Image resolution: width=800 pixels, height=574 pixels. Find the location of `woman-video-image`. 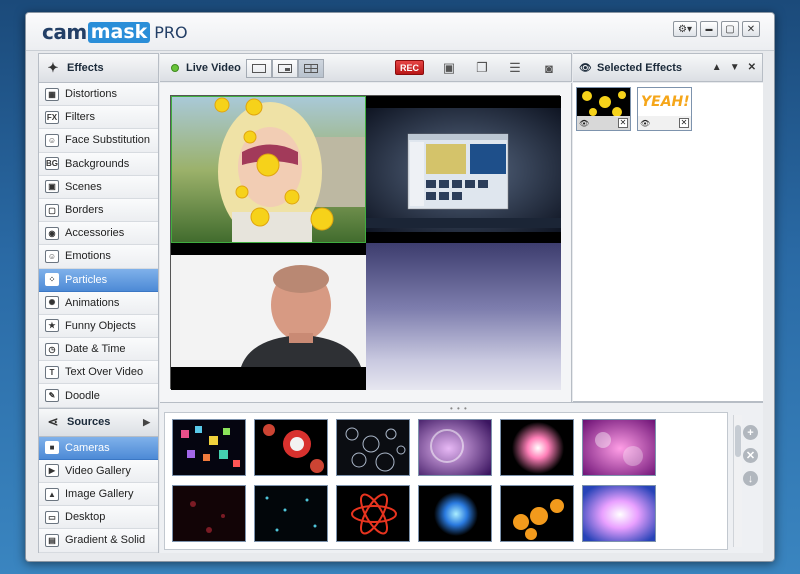

woman-video-image is located at coordinates (268, 169).